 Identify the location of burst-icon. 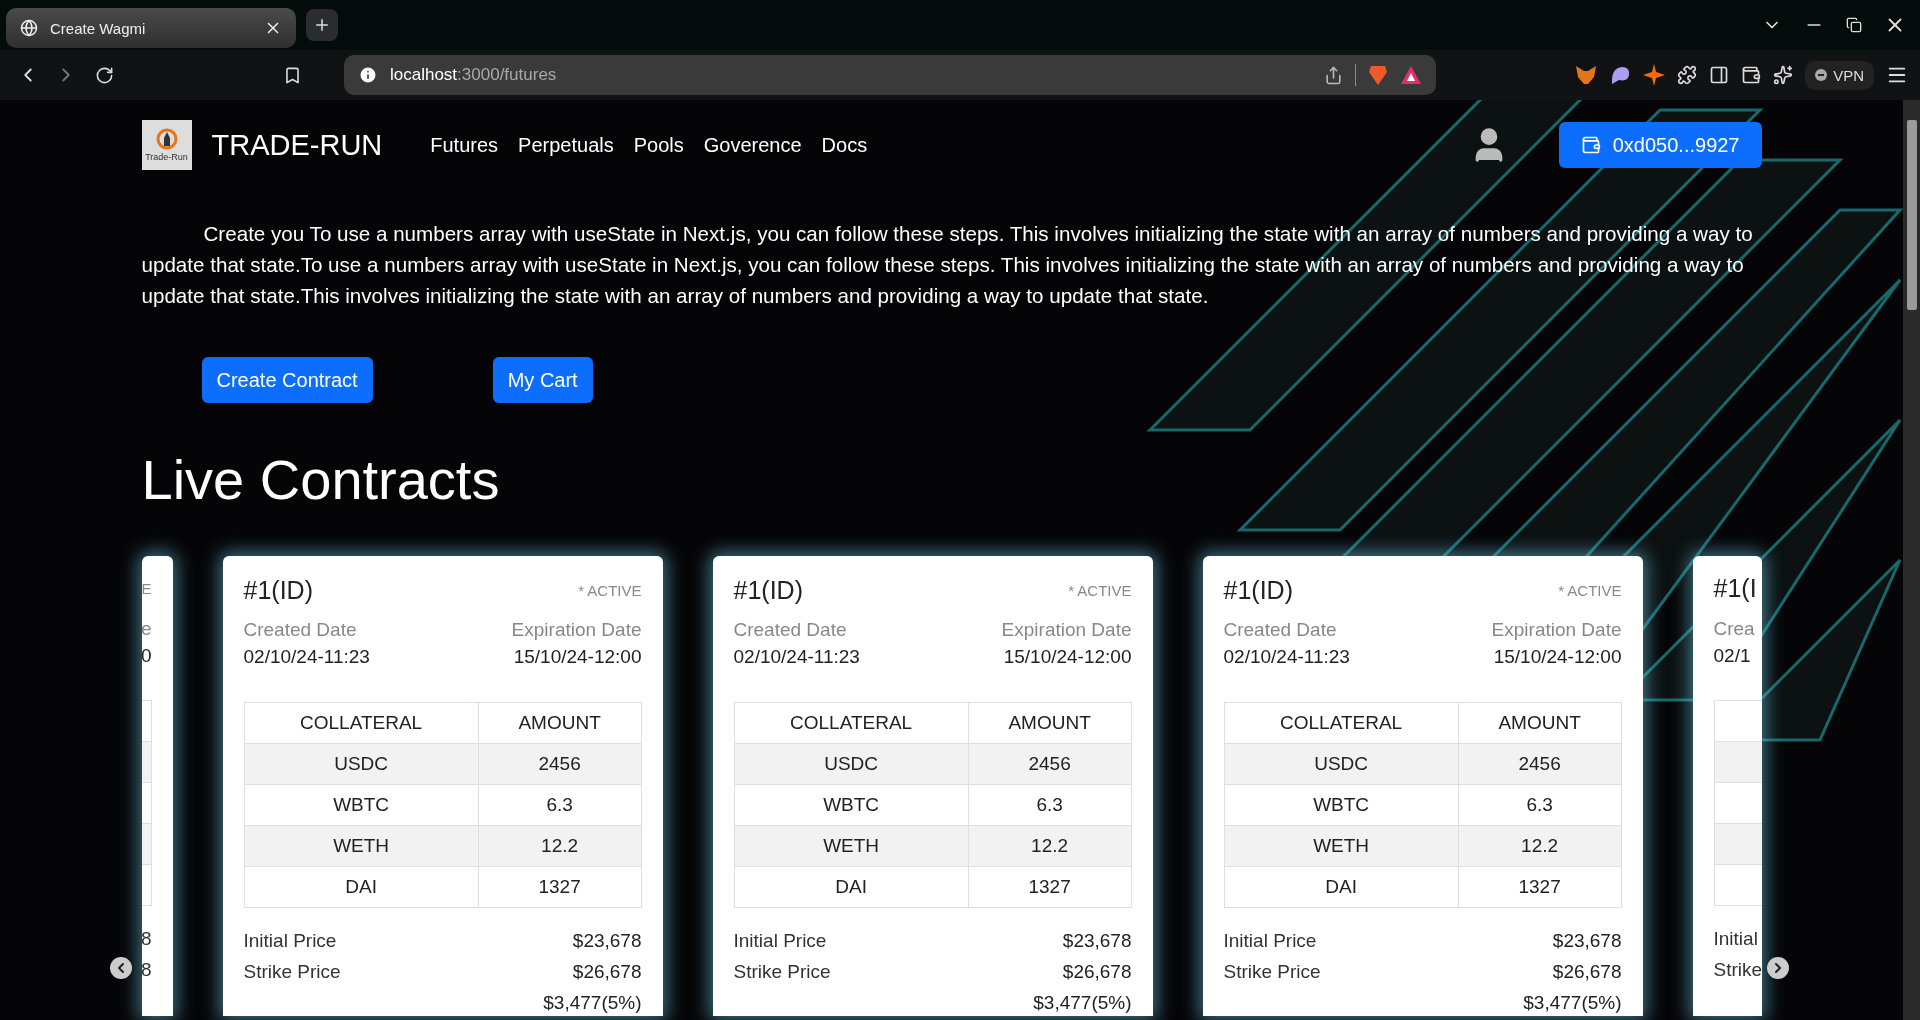
(1654, 75).